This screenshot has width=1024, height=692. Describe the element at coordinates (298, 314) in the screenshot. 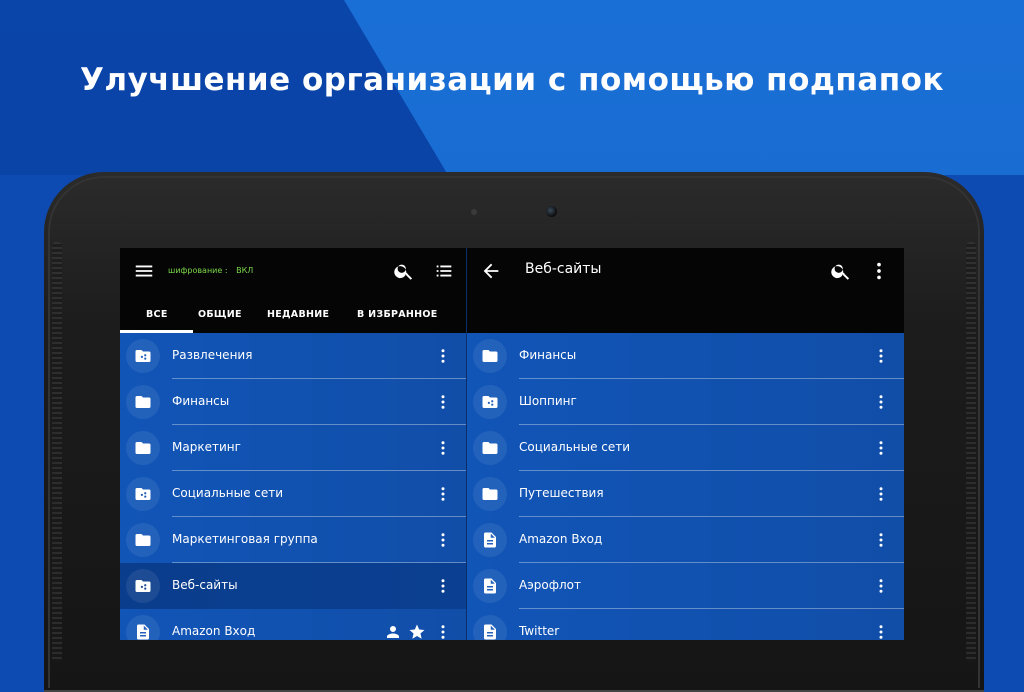

I see `tab-recent: НЕДАВНИЕ` at that location.